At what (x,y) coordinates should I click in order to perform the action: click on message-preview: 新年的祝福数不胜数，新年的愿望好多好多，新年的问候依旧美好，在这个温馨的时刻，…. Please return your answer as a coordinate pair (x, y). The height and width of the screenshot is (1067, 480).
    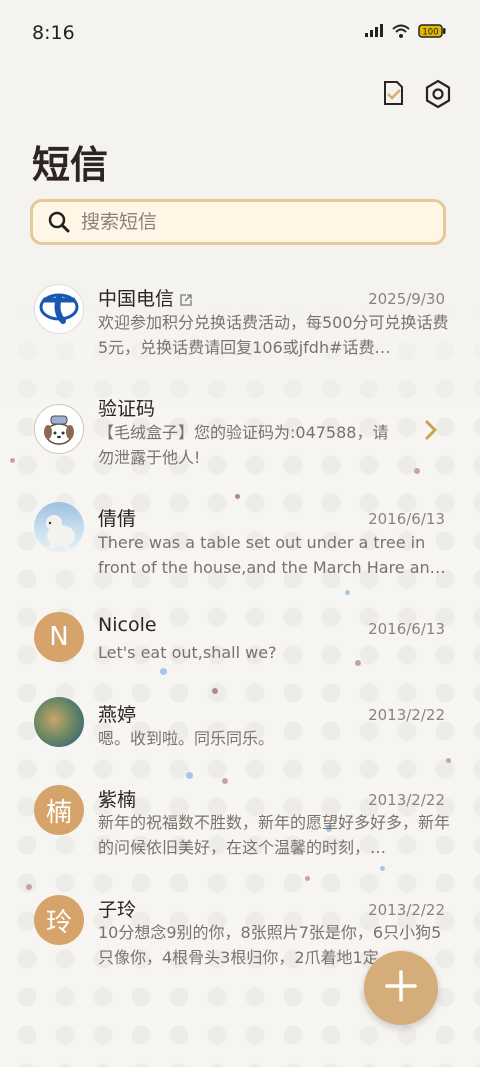
    Looking at the image, I should click on (274, 835).